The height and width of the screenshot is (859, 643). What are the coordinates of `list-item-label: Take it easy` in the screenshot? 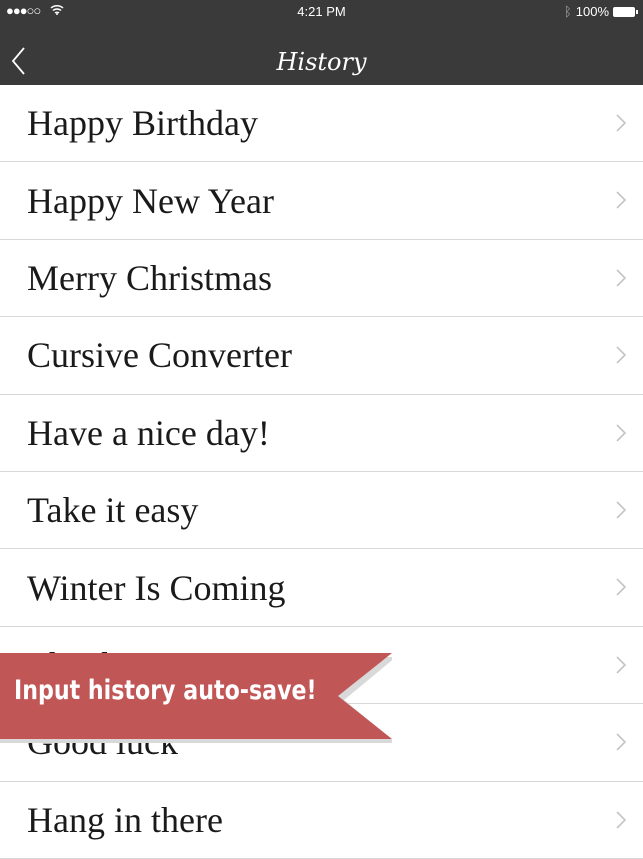 It's located at (113, 510).